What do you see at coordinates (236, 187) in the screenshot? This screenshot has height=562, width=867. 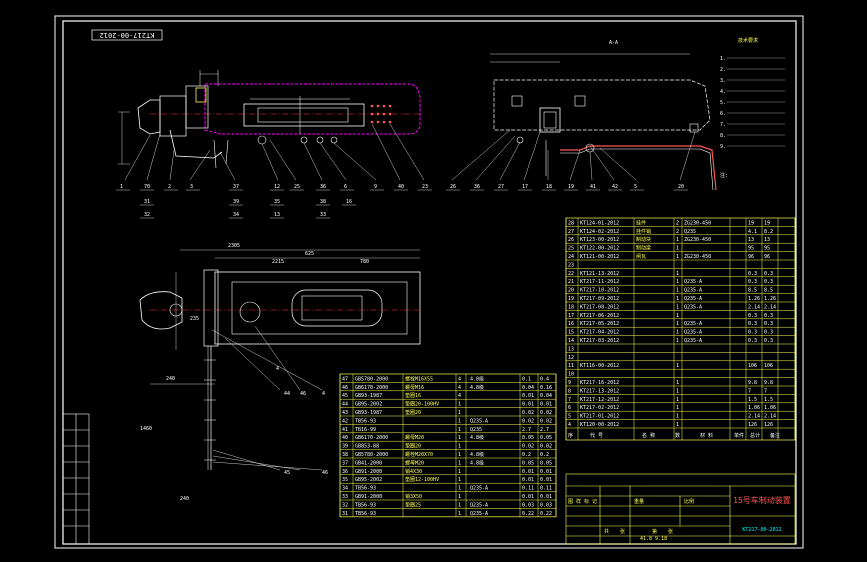 I see `callout-label: 37` at bounding box center [236, 187].